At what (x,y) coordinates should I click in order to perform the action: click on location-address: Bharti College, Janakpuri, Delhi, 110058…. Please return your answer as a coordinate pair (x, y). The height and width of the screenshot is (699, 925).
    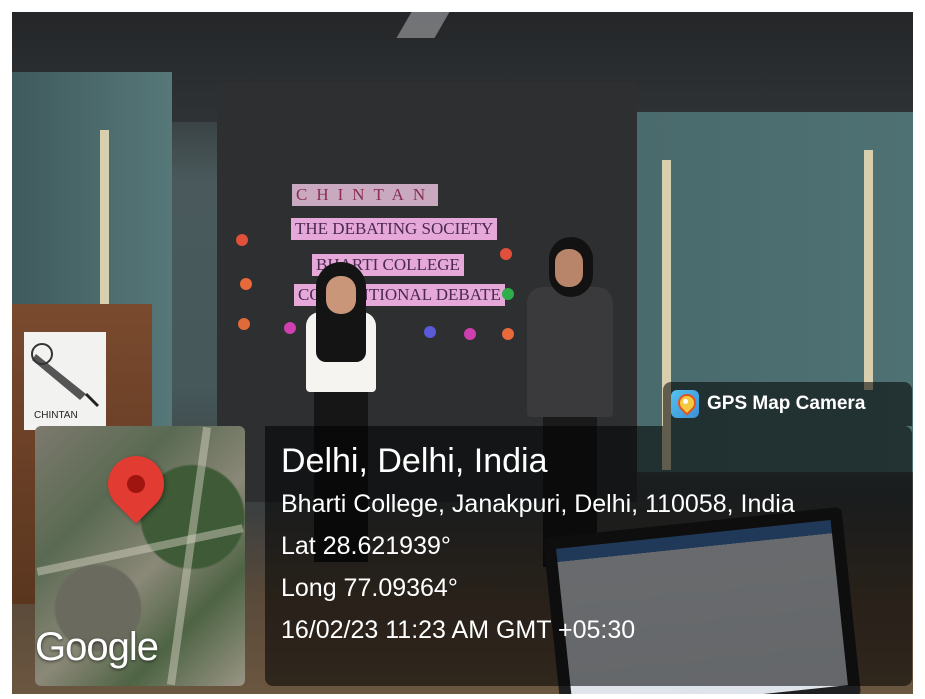
    Looking at the image, I should click on (538, 504).